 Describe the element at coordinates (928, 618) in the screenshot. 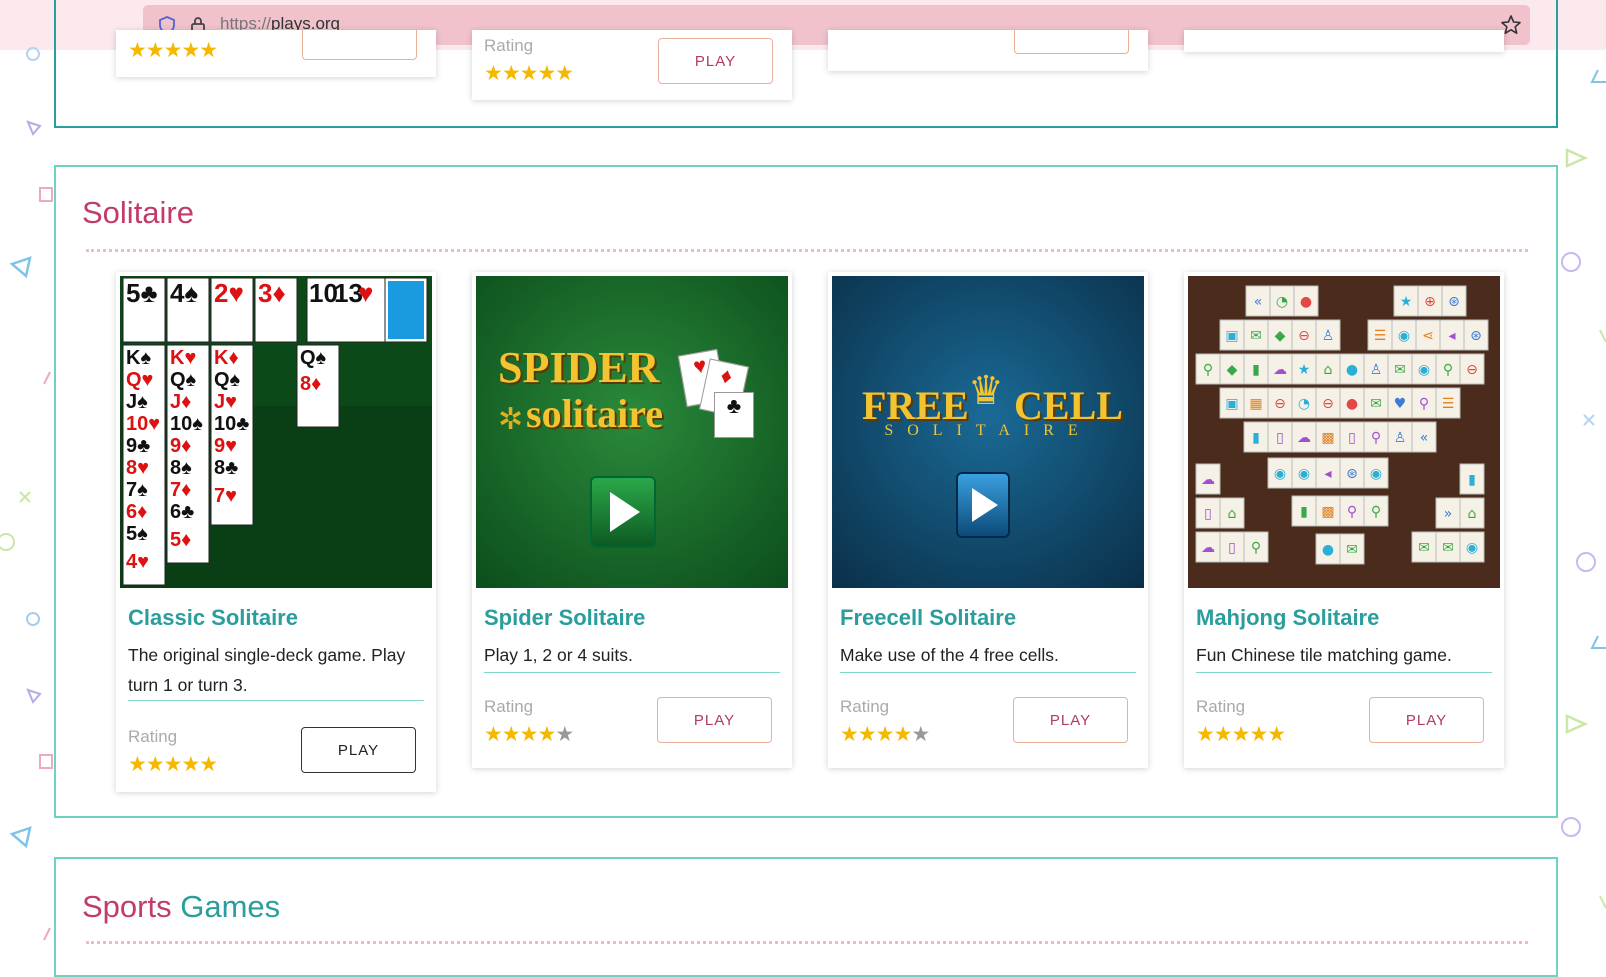

I see `game-title: Freecell Solitaire` at that location.